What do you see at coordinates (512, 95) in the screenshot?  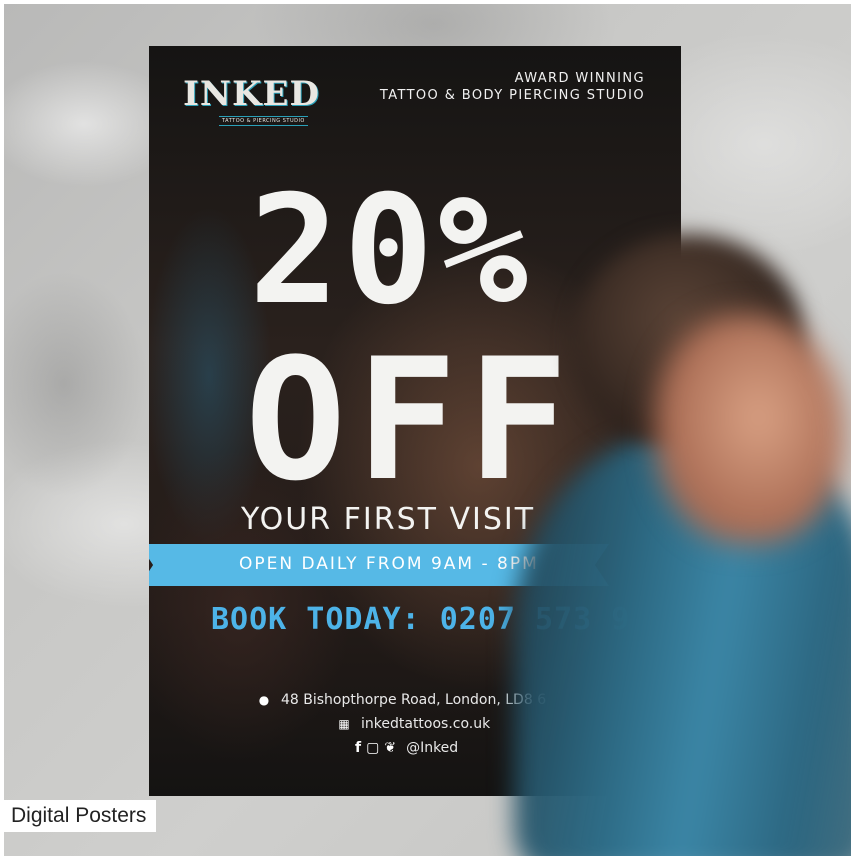 I see `award-line-2: TATTOO & BODY PIERCING STUDIO` at bounding box center [512, 95].